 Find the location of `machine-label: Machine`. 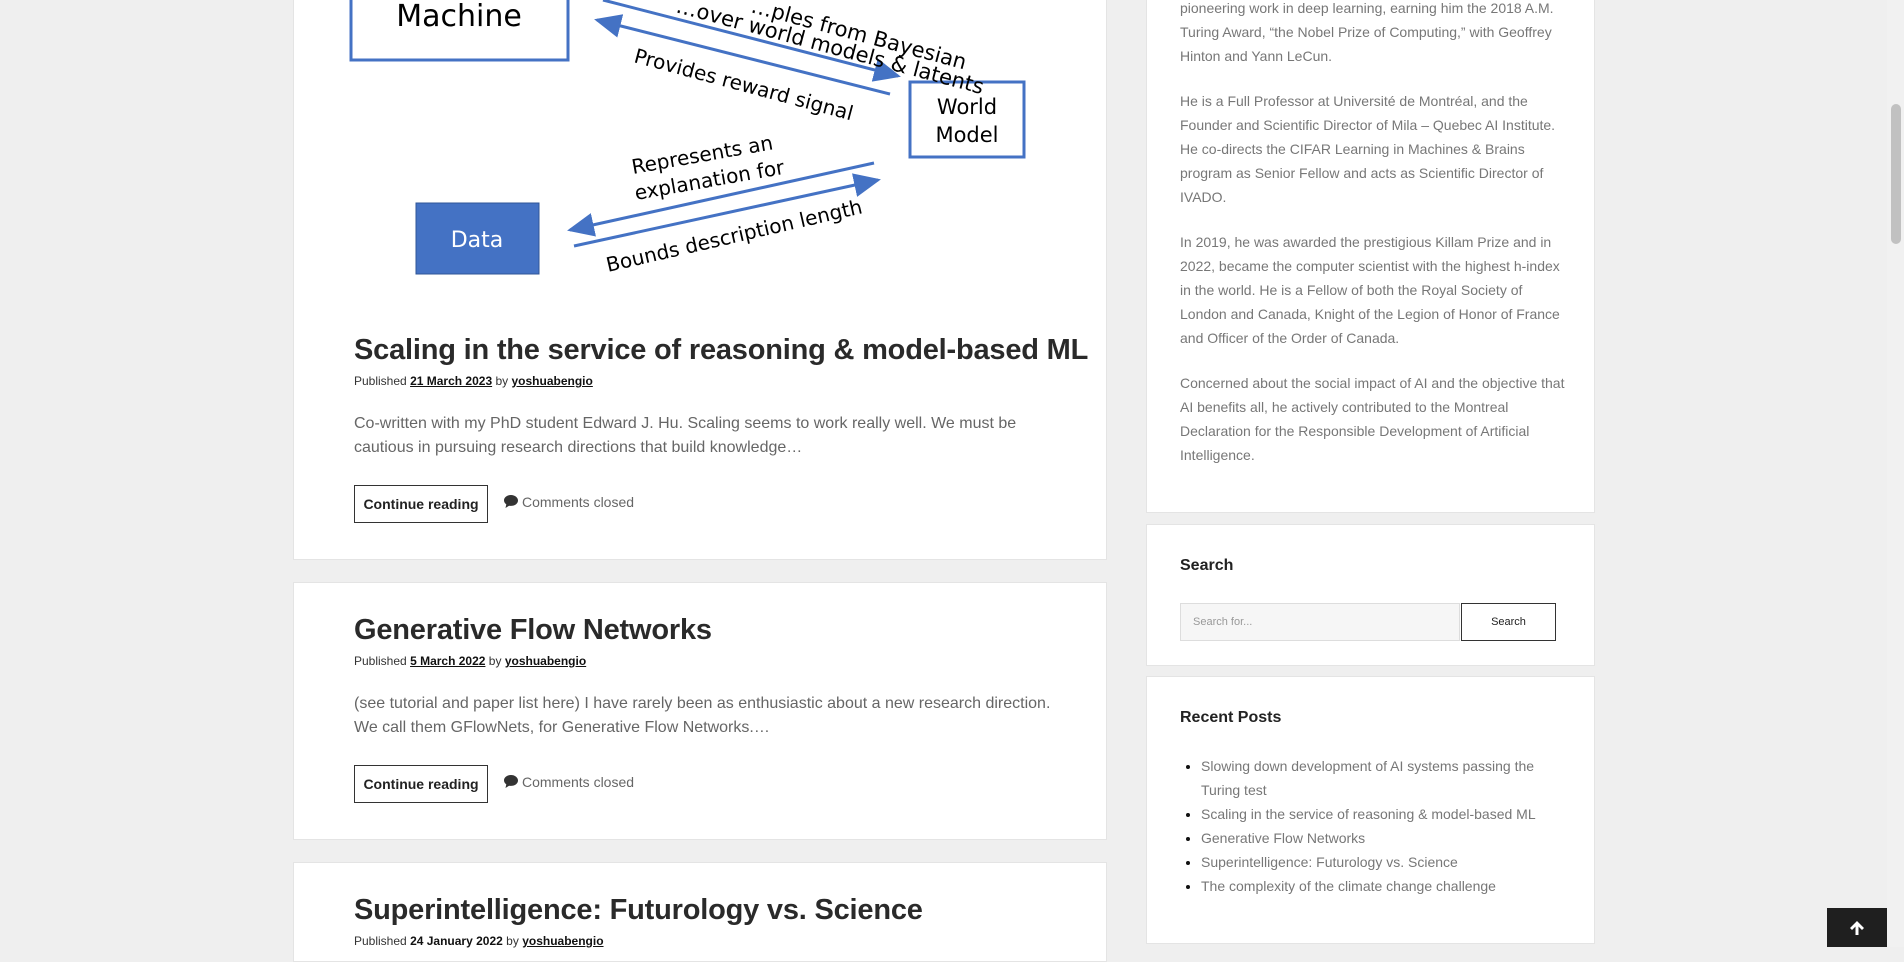

machine-label: Machine is located at coordinates (459, 17).